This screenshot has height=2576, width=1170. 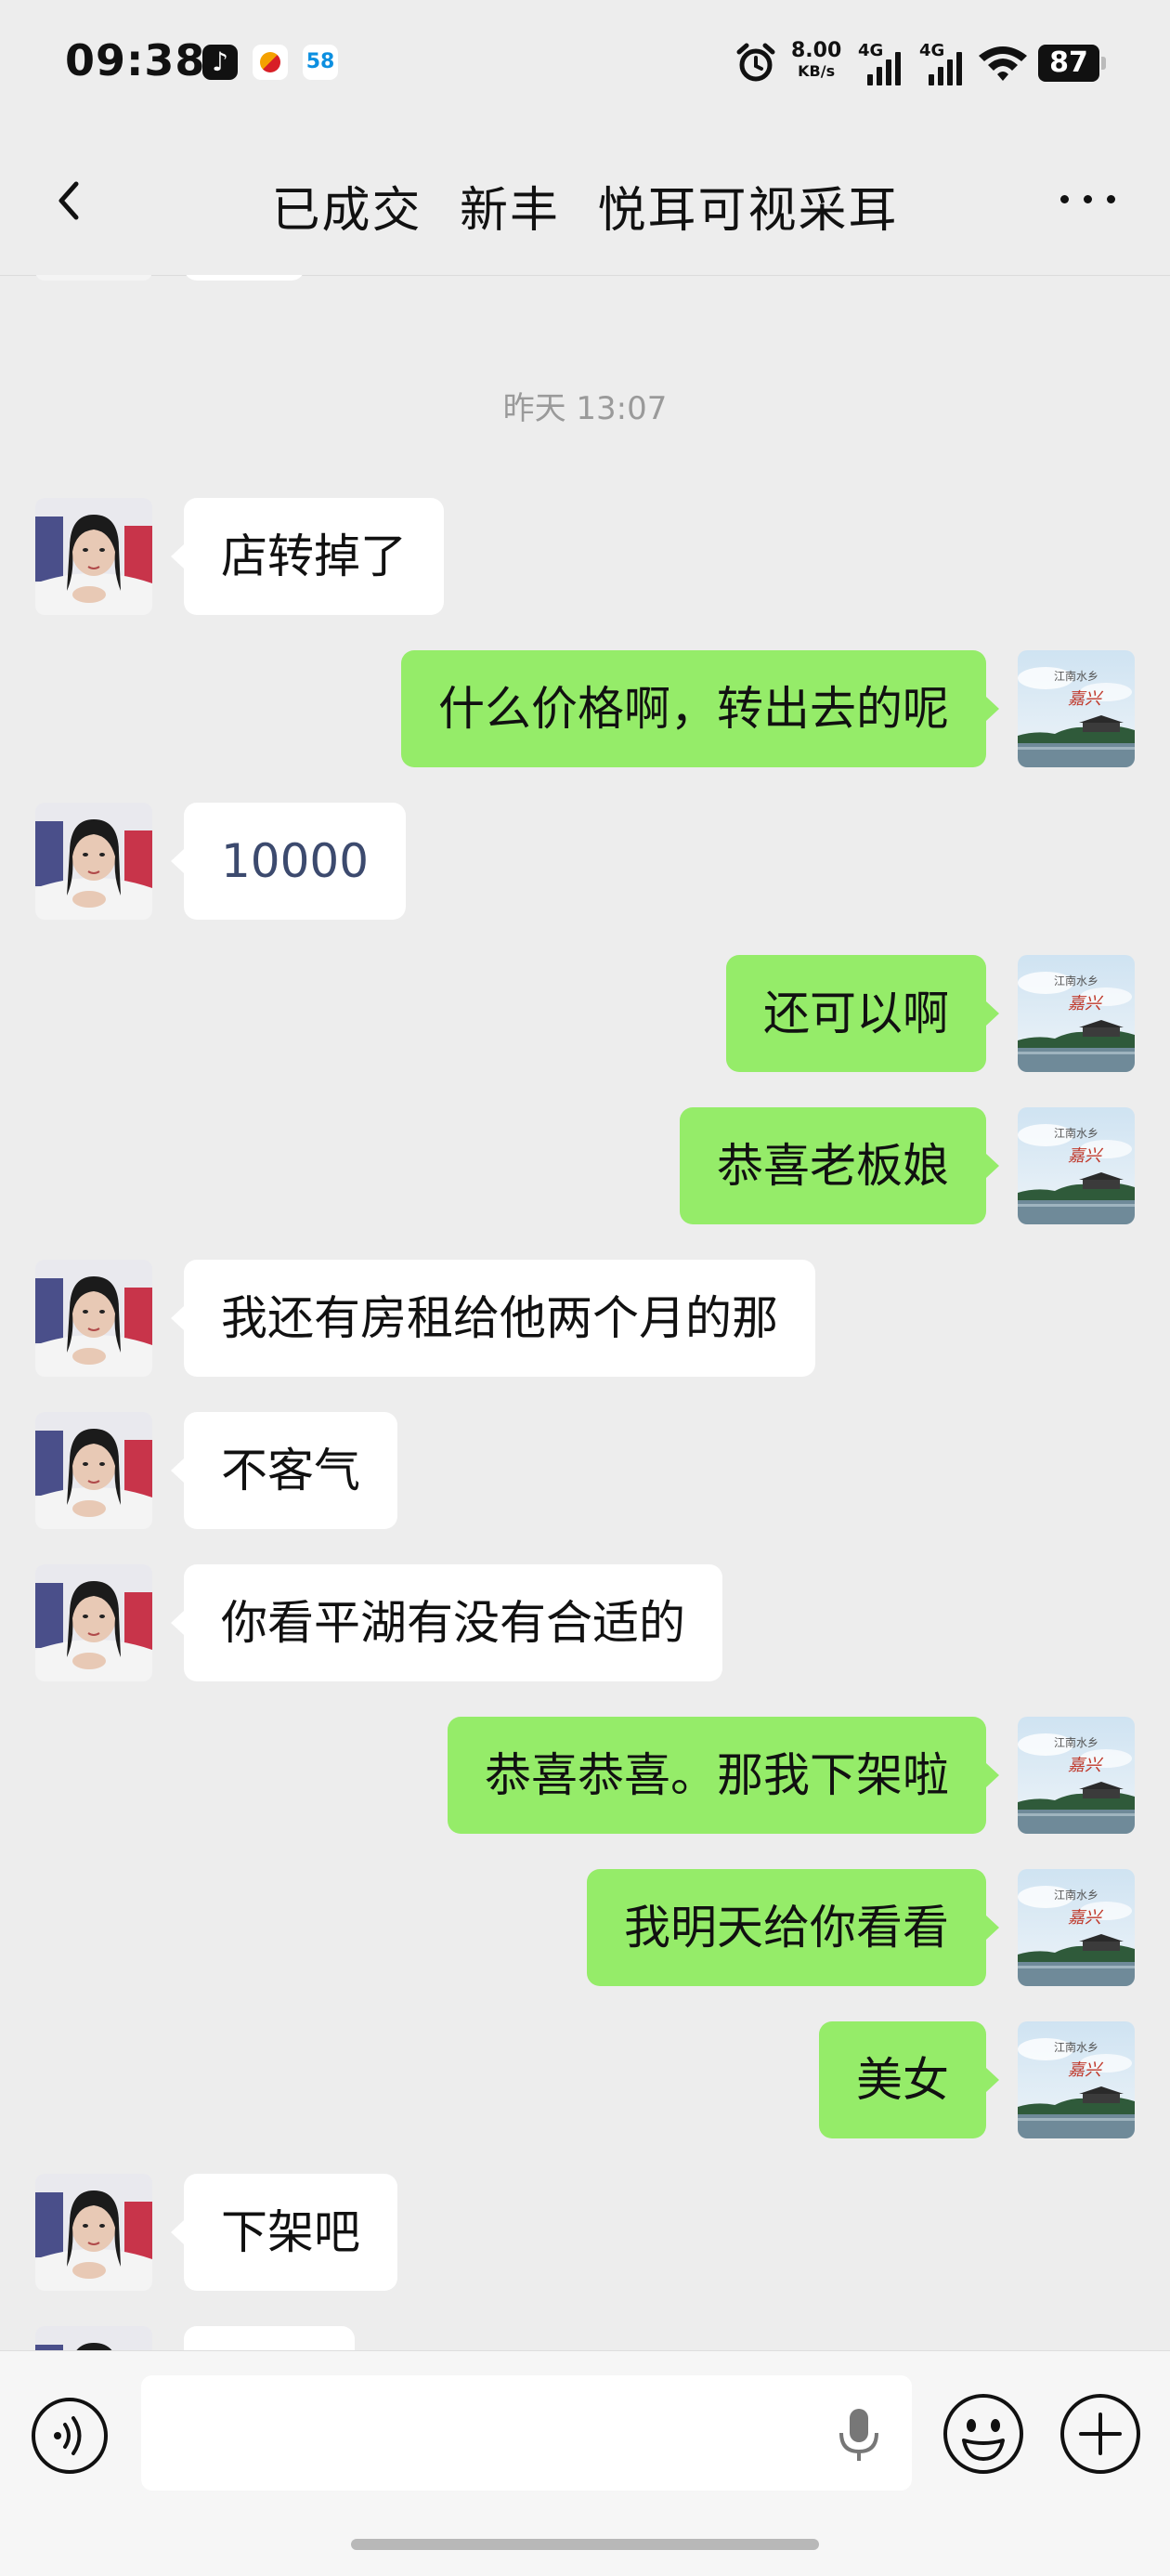 I want to click on message-bubble: 不客气, so click(x=284, y=1470).